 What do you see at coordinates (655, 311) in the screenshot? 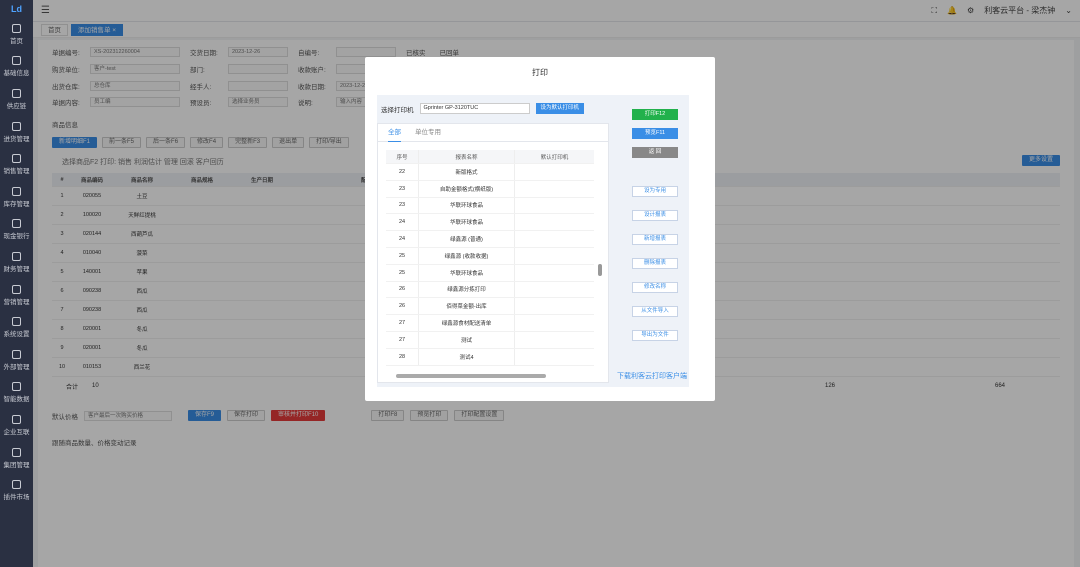
I see `import-file-button: 从文件导入` at bounding box center [655, 311].